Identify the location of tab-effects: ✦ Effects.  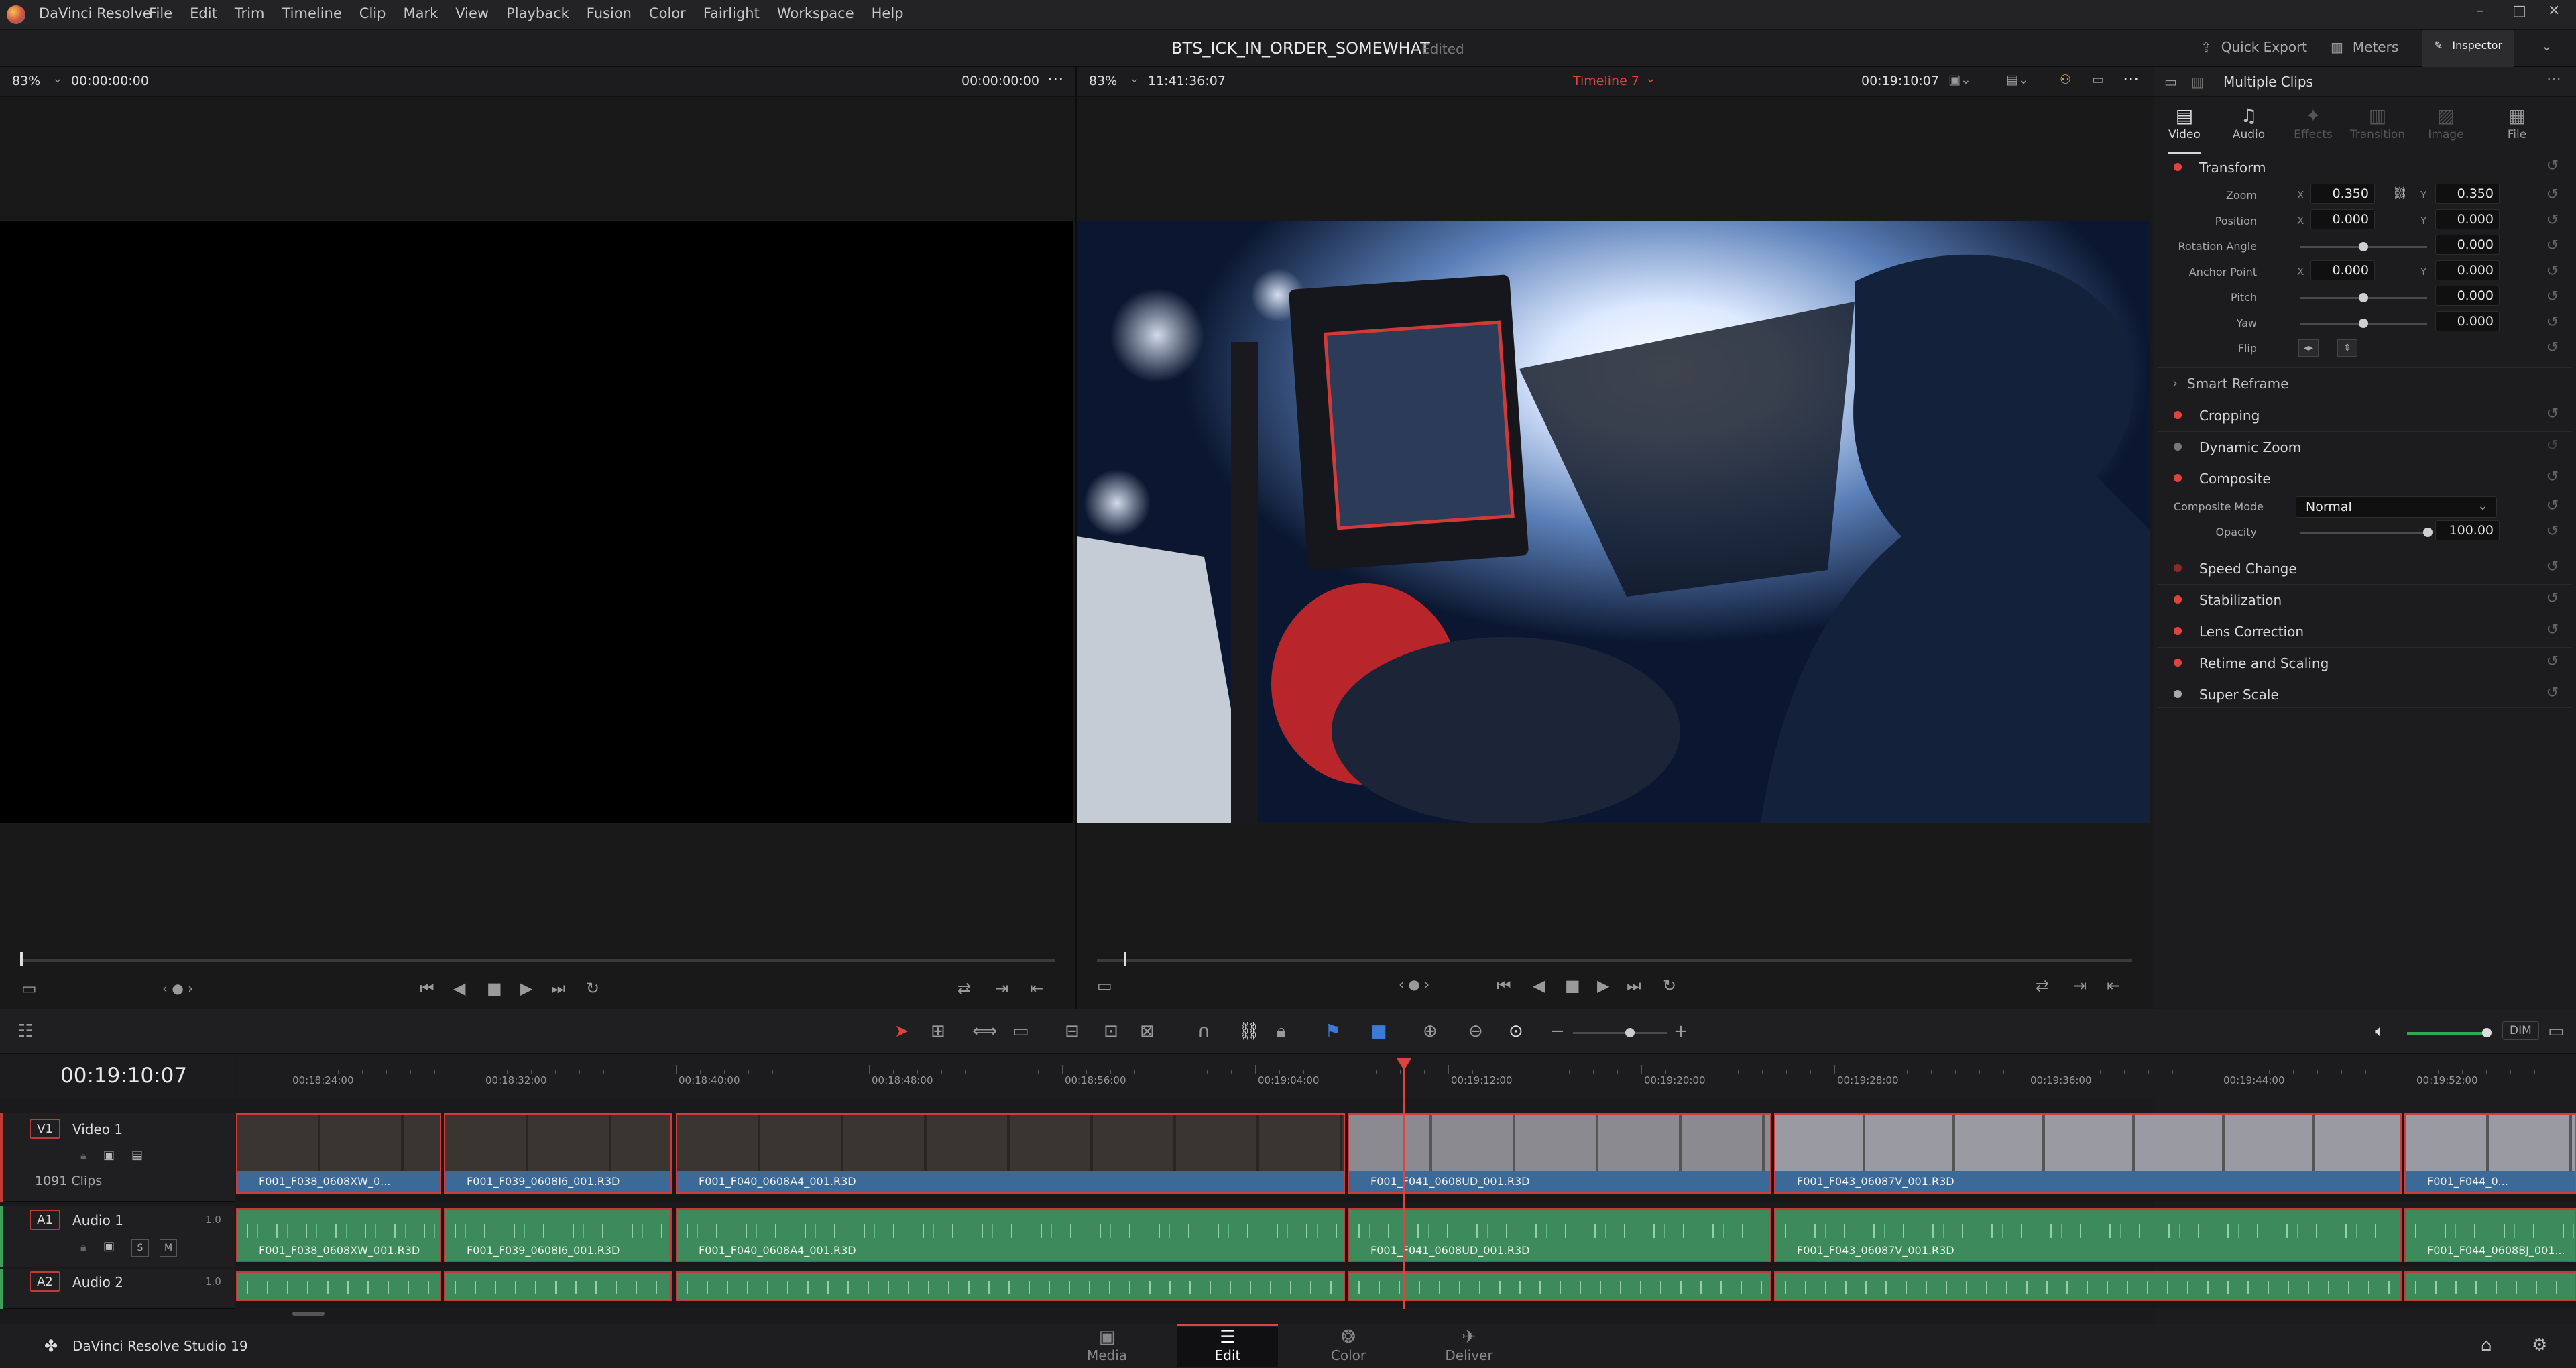
(2313, 123).